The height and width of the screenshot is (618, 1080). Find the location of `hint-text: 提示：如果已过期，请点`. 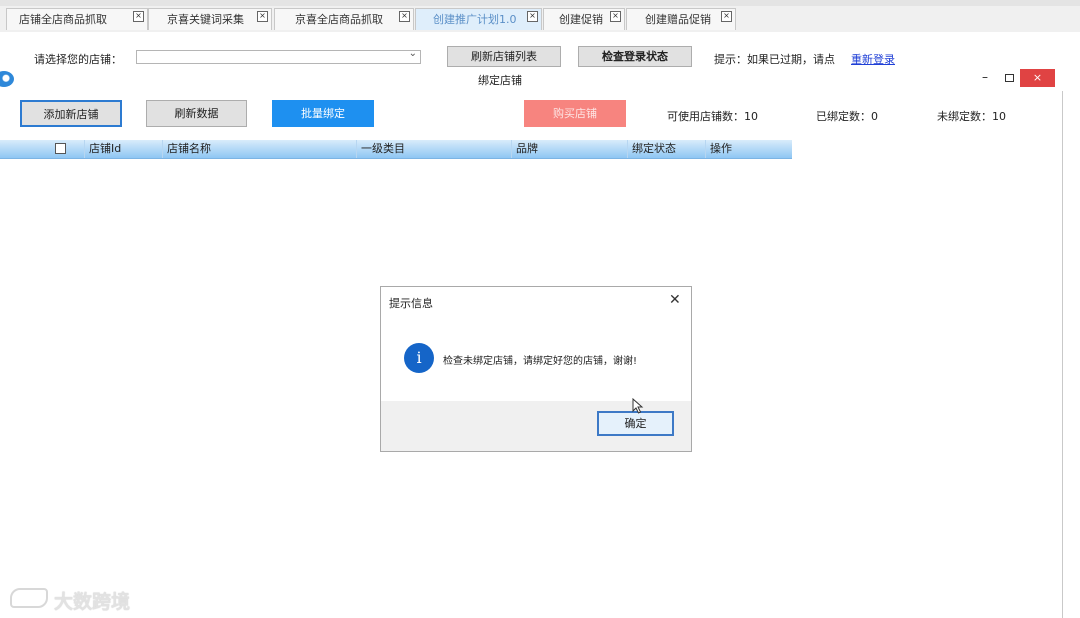

hint-text: 提示：如果已过期，请点 is located at coordinates (774, 59).